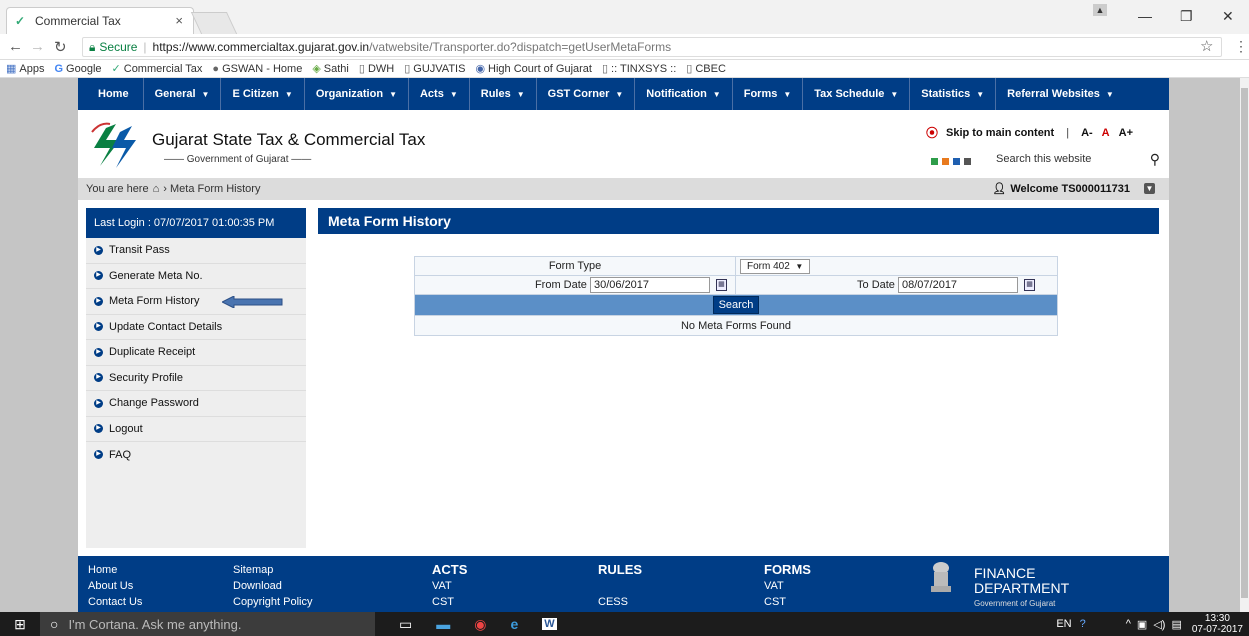  Describe the element at coordinates (381, 69) in the screenshot. I see `bookmark-dwh: DWH` at that location.